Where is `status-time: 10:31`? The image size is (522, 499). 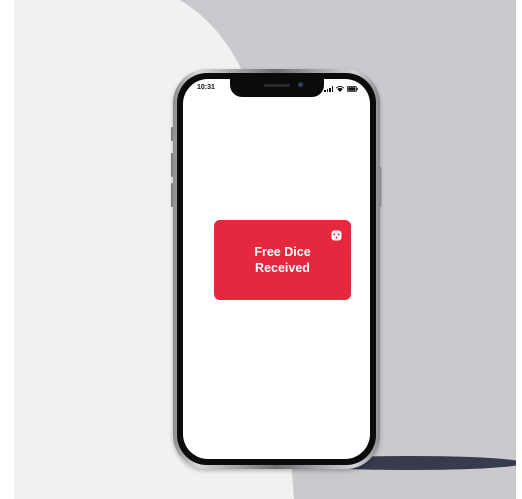
status-time: 10:31 is located at coordinates (206, 87).